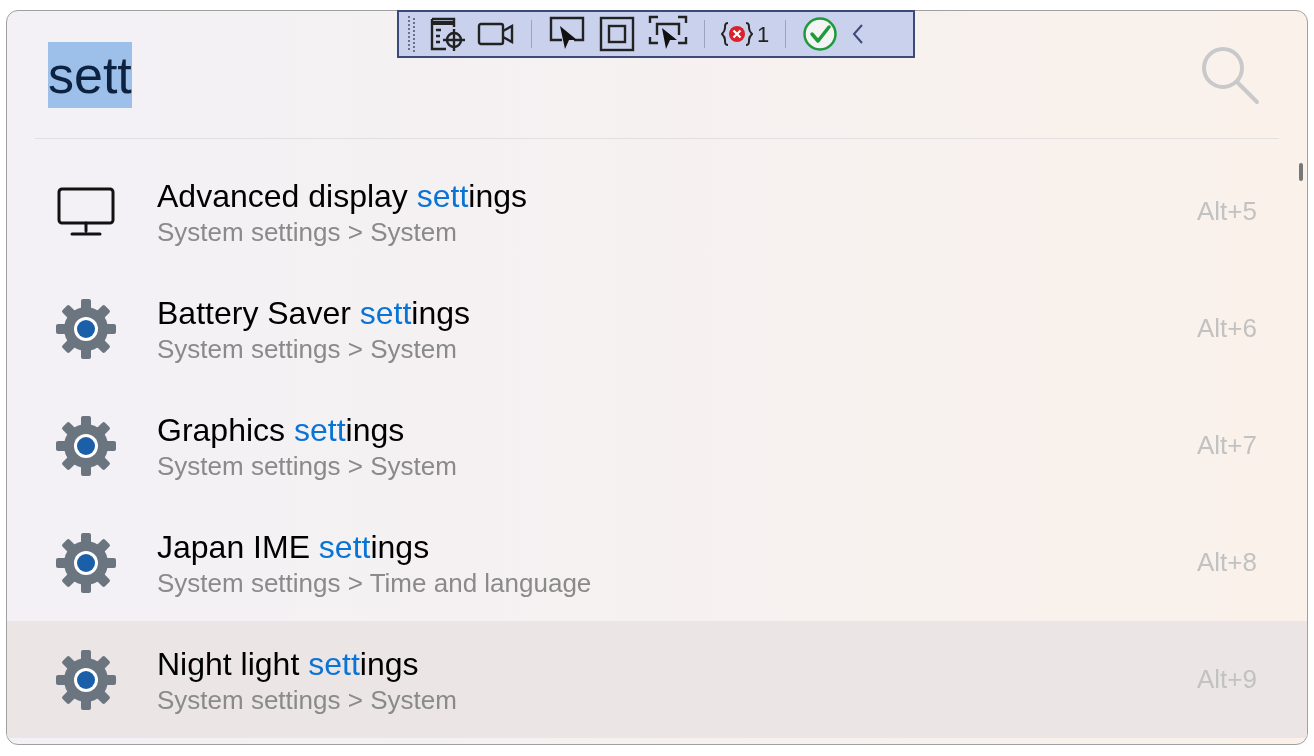 The width and height of the screenshot is (1314, 756). Describe the element at coordinates (1227, 211) in the screenshot. I see `shortcut-hint: Alt+5` at that location.